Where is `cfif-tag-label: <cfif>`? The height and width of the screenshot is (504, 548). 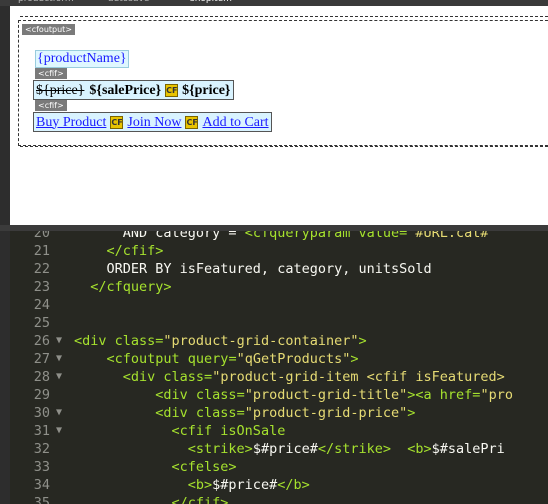 cfif-tag-label: <cfif> is located at coordinates (51, 73).